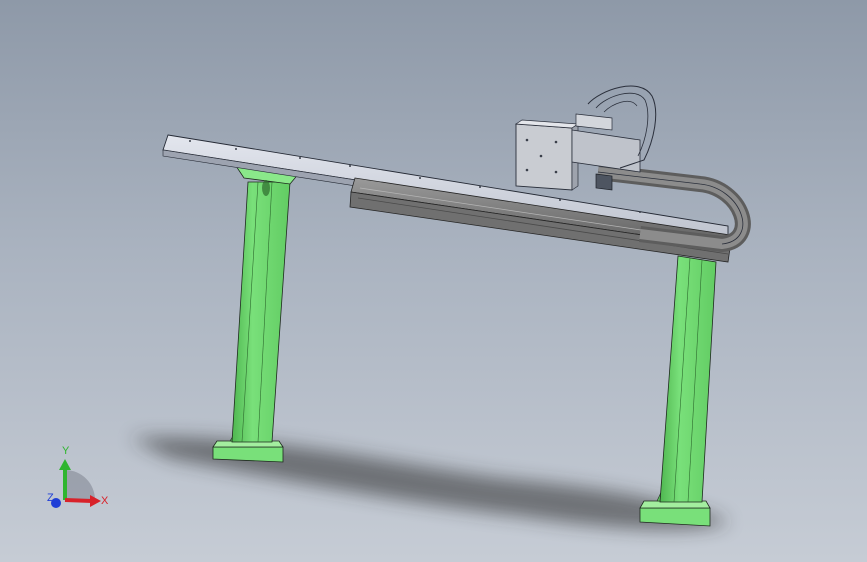 This screenshot has height=562, width=867. What do you see at coordinates (65, 464) in the screenshot?
I see `y-arrow-head` at bounding box center [65, 464].